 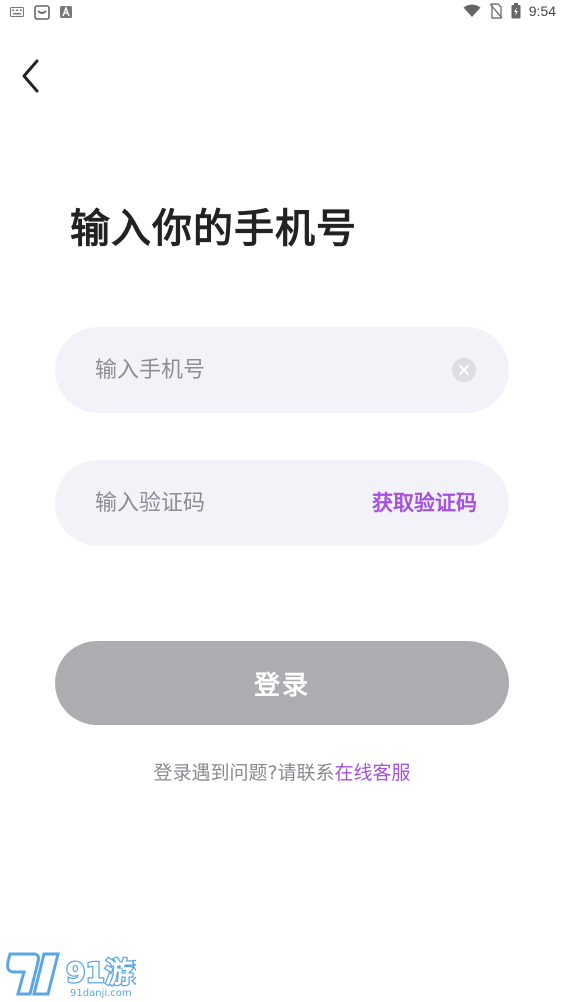 I want to click on help-text: 登录遇到问题?请联系在线客服, so click(x=282, y=771).